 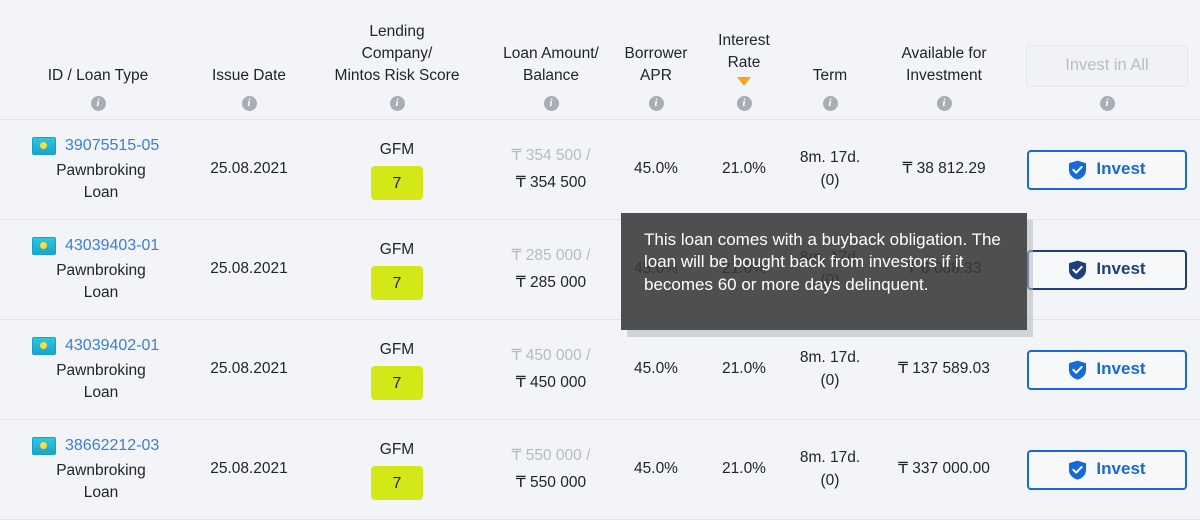 What do you see at coordinates (551, 456) in the screenshot?
I see `loan-amount-original: ₸ 550 000 /` at bounding box center [551, 456].